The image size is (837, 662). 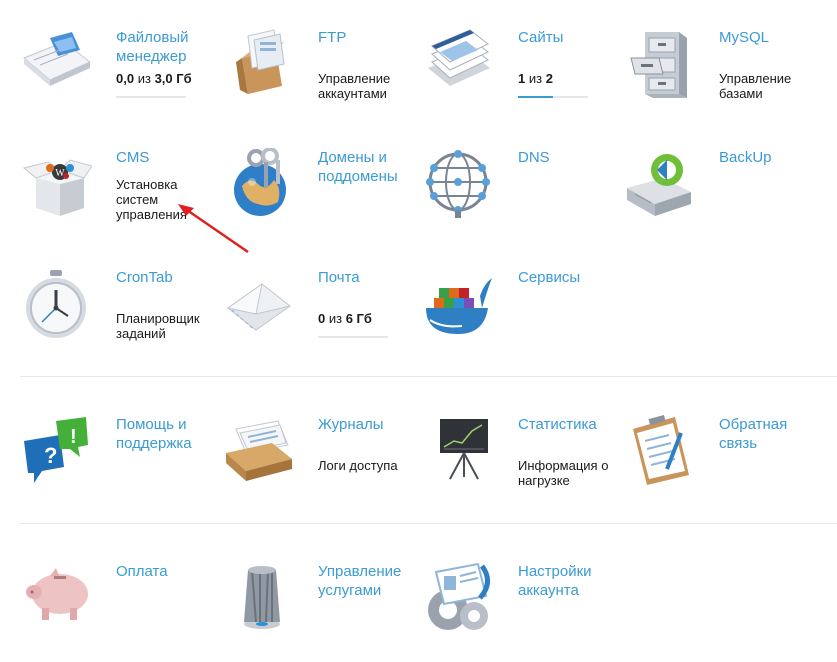 I want to click on backup-drive-icon, so click(x=659, y=184).